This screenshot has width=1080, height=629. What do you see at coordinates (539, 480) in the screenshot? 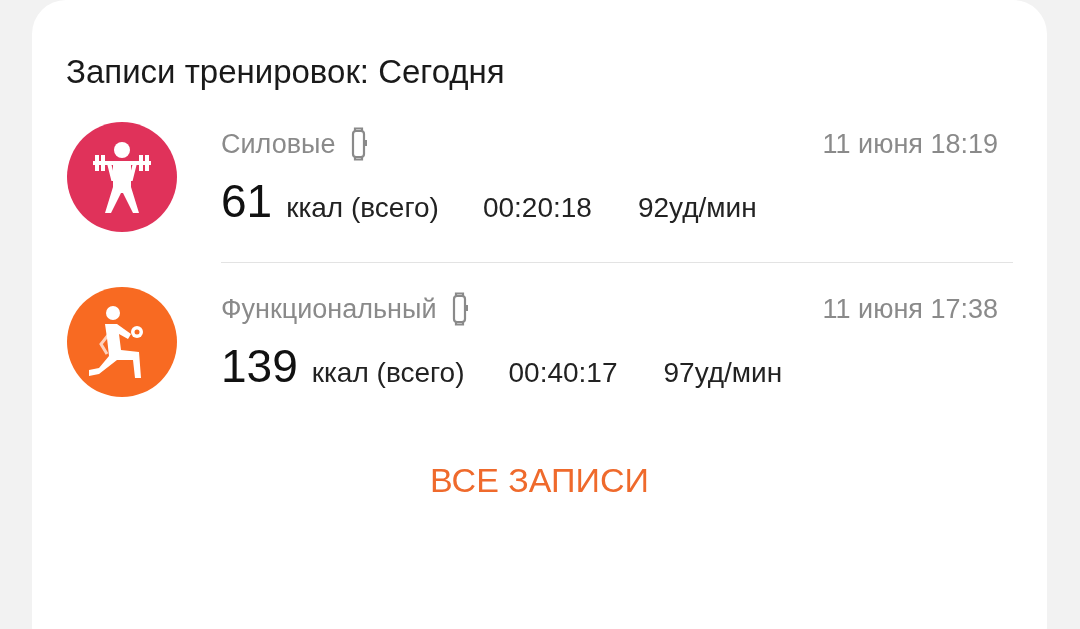
I see `all-records-button: ВСЕ ЗАПИСИ` at bounding box center [539, 480].